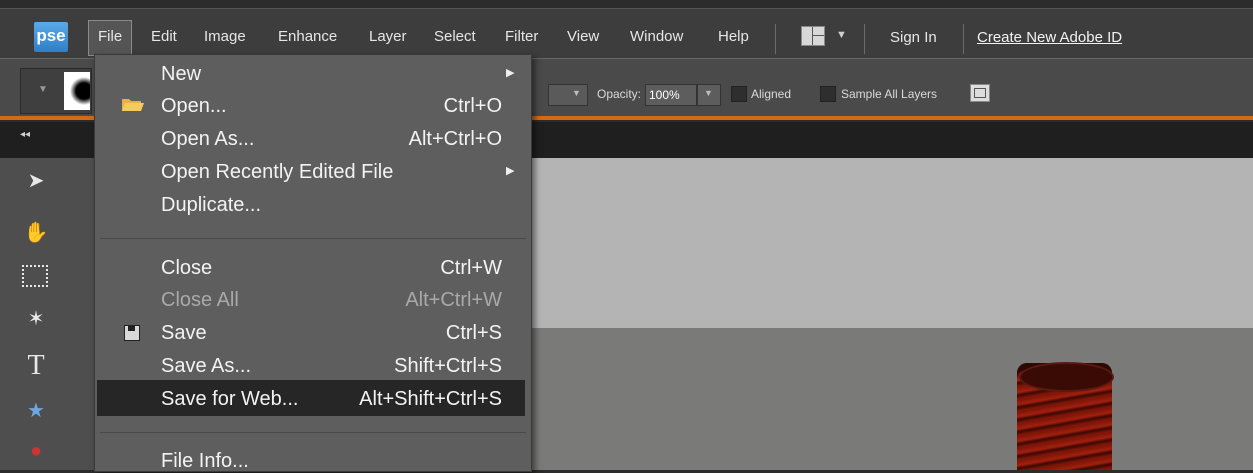 The width and height of the screenshot is (1253, 473). What do you see at coordinates (980, 93) in the screenshot?
I see `layers-icon` at bounding box center [980, 93].